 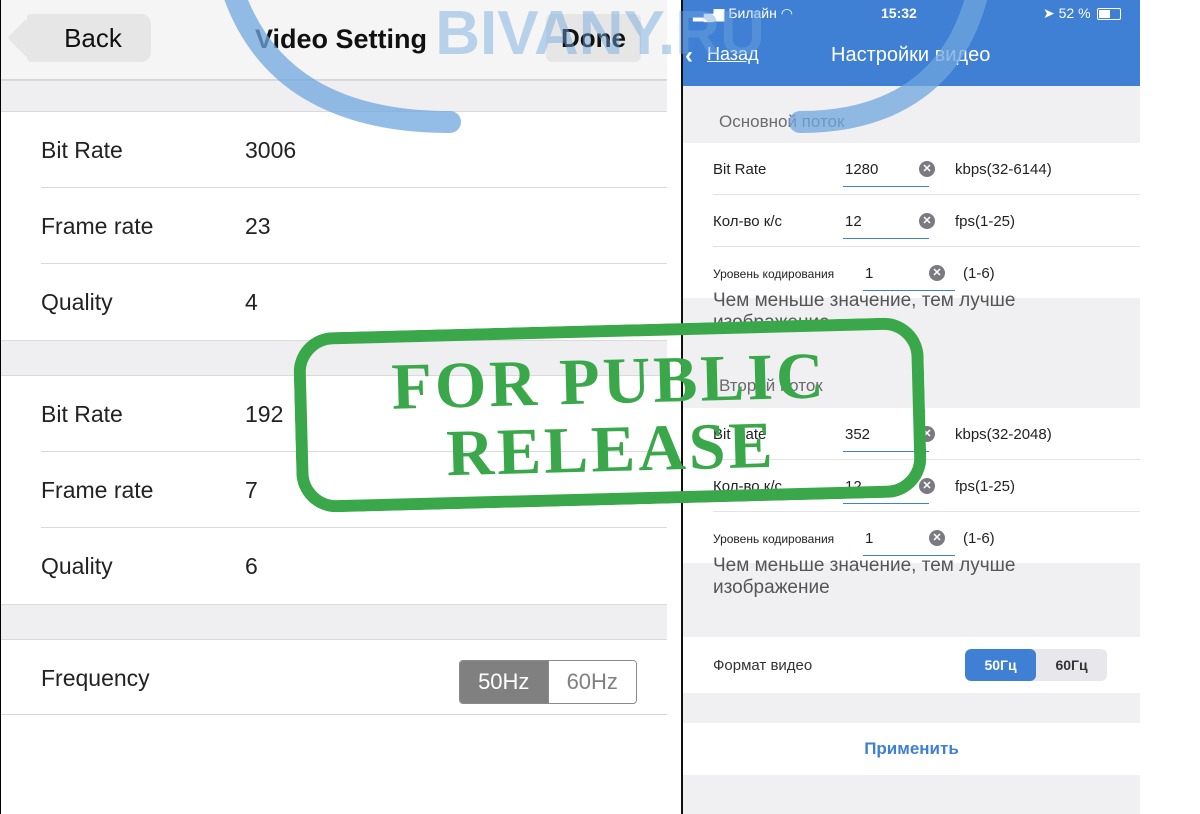 I want to click on carrier-indicator: ▂▄▆ Билайн ◠, so click(x=743, y=13).